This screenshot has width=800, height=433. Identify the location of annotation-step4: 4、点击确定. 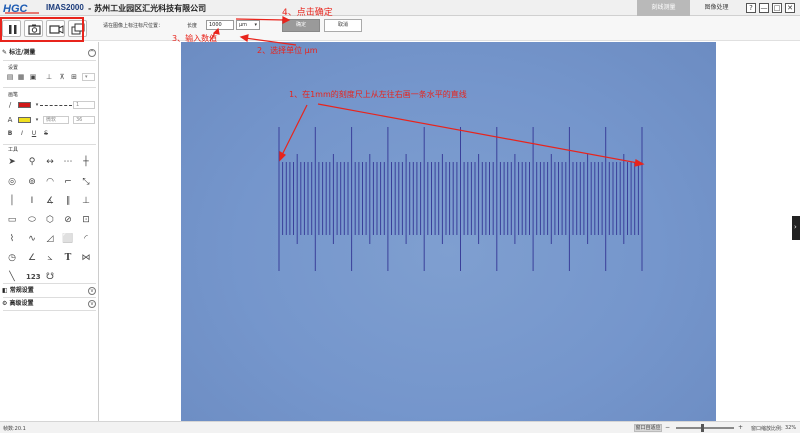
(307, 13).